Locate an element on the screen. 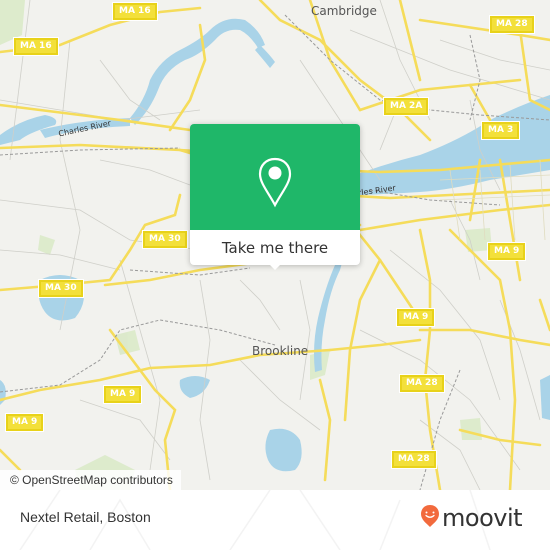 The width and height of the screenshot is (550, 550). moovit-logo: moovit is located at coordinates (471, 518).